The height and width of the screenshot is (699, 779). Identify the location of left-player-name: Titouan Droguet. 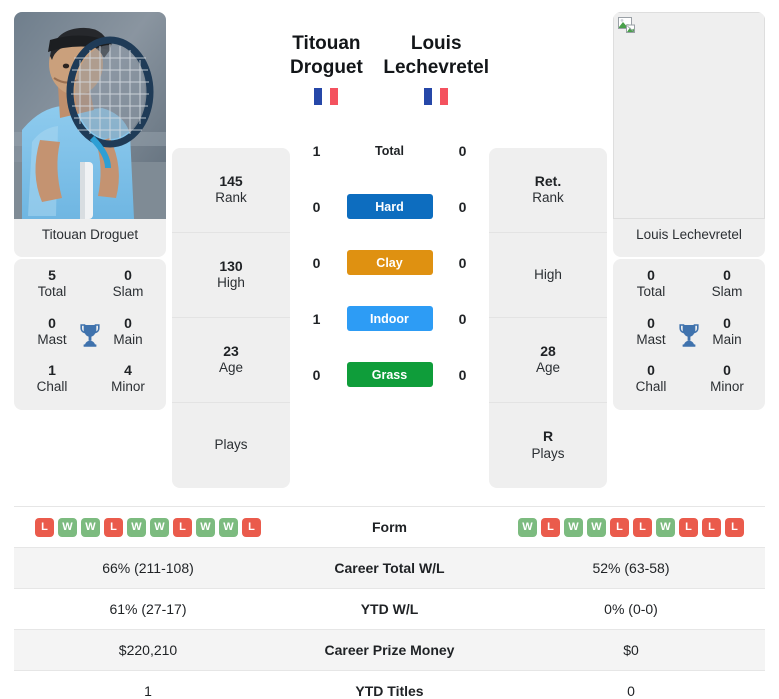
(326, 56).